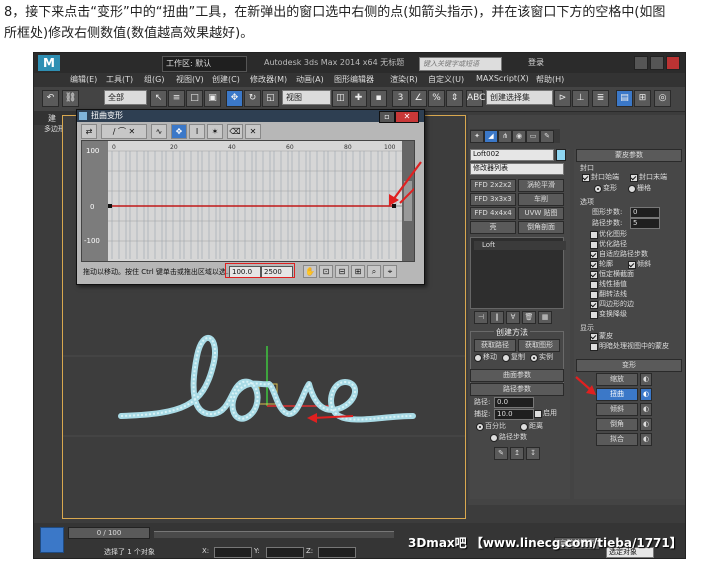  What do you see at coordinates (594, 285) in the screenshot?
I see `linear-interpolation-checkbox` at bounding box center [594, 285].